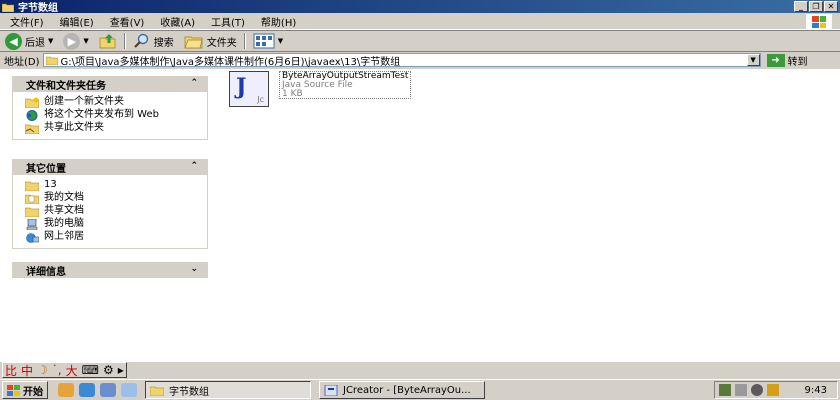 This screenshot has height=400, width=840. I want to click on place-label: 13, so click(50, 184).